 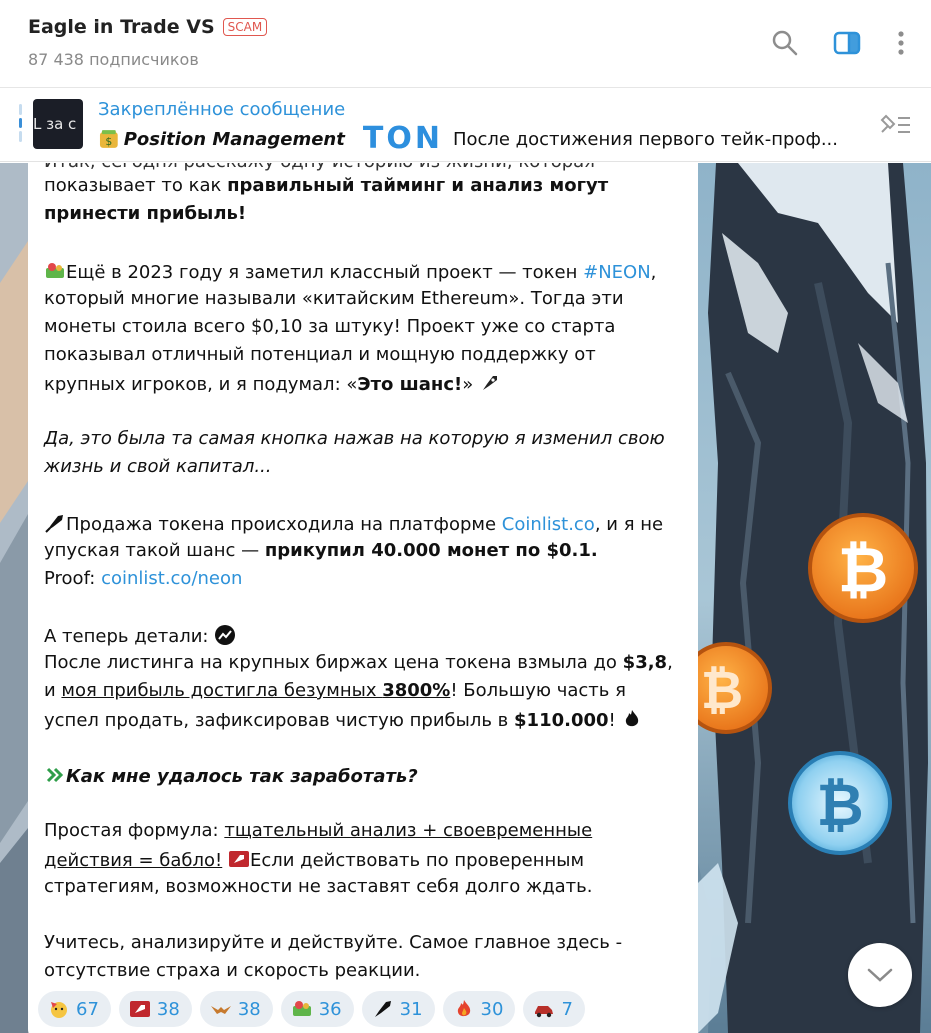 I want to click on pinned-thumbnail: L за с, so click(x=58, y=124).